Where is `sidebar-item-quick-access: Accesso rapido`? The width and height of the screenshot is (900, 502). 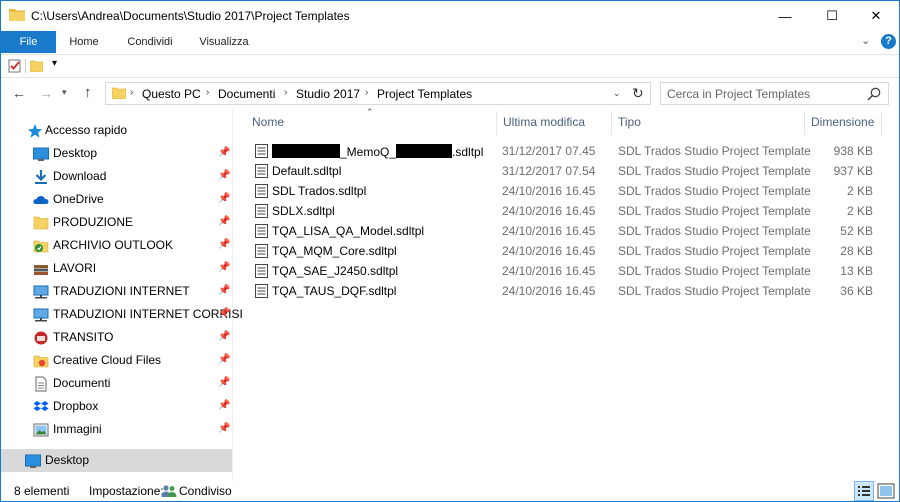
sidebar-item-quick-access: Accesso rapido is located at coordinates (116, 130).